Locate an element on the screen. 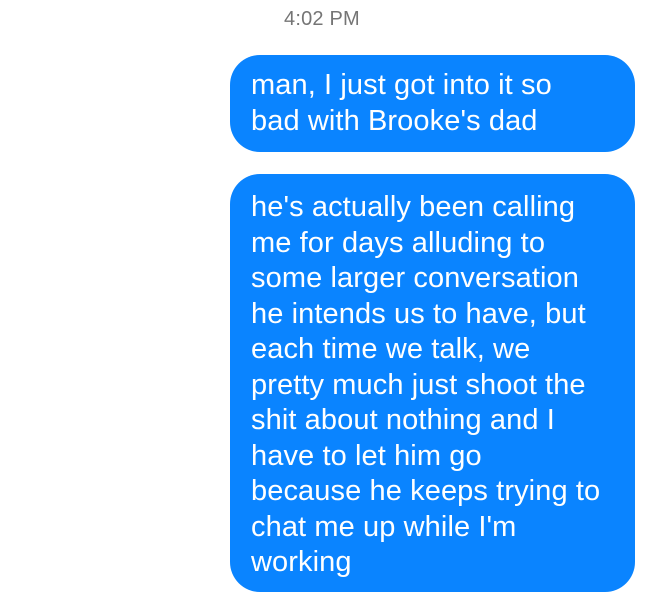 This screenshot has width=648, height=606. message-text-line: each time we talk, we is located at coordinates (391, 349).